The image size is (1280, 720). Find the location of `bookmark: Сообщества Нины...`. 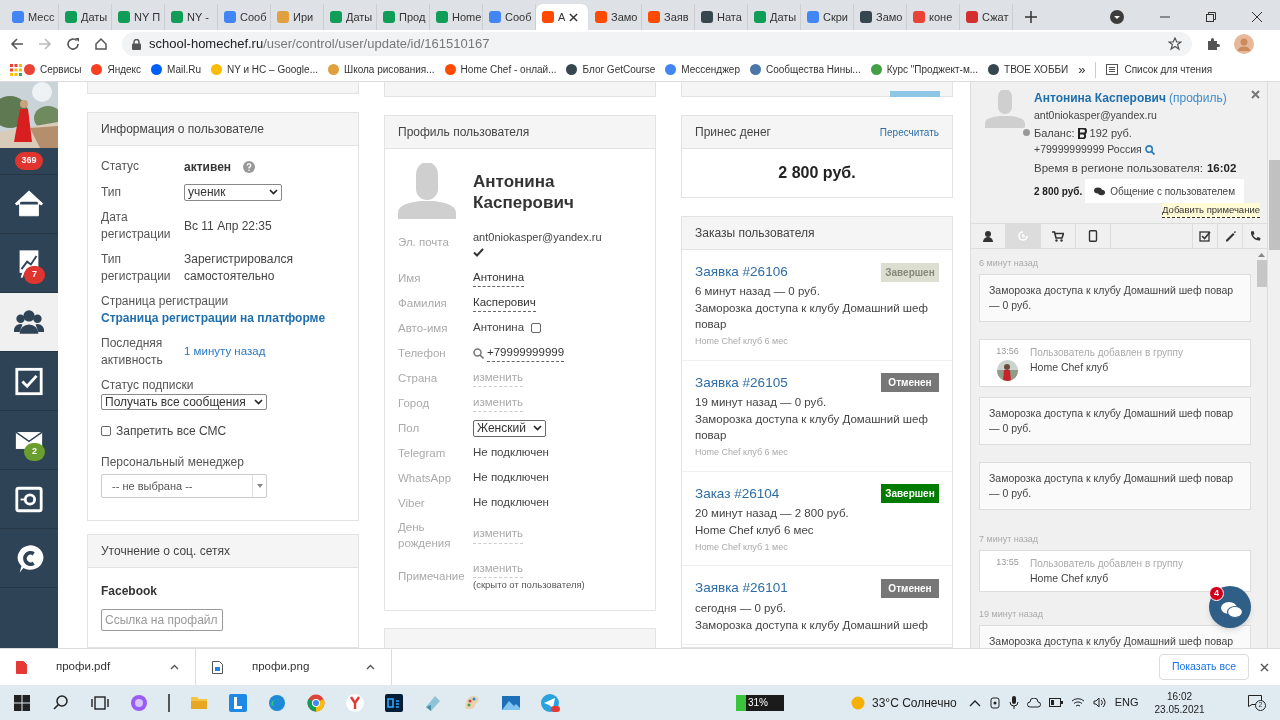

bookmark: Сообщества Нины... is located at coordinates (805, 69).